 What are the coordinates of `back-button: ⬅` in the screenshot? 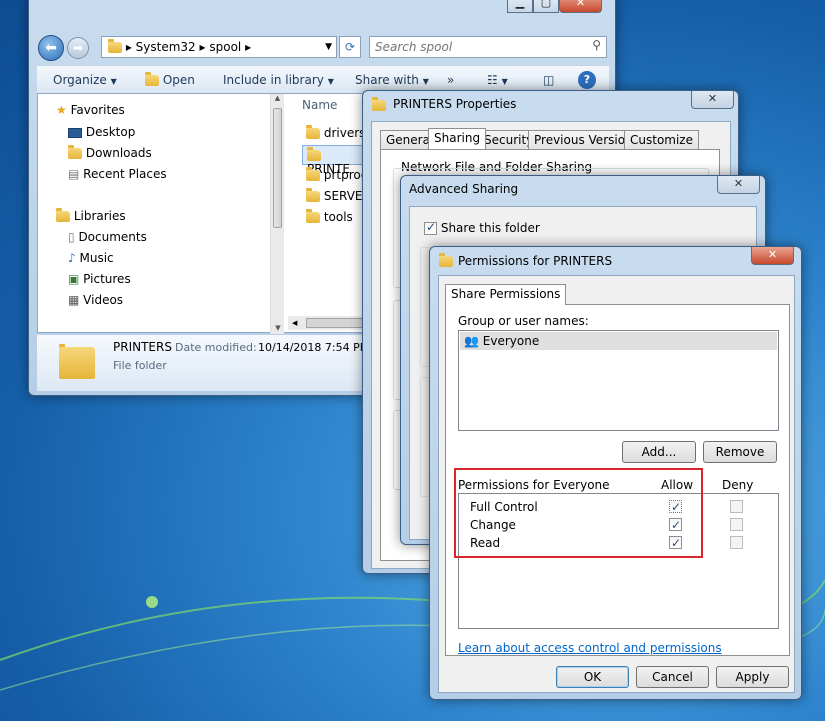 It's located at (51, 48).